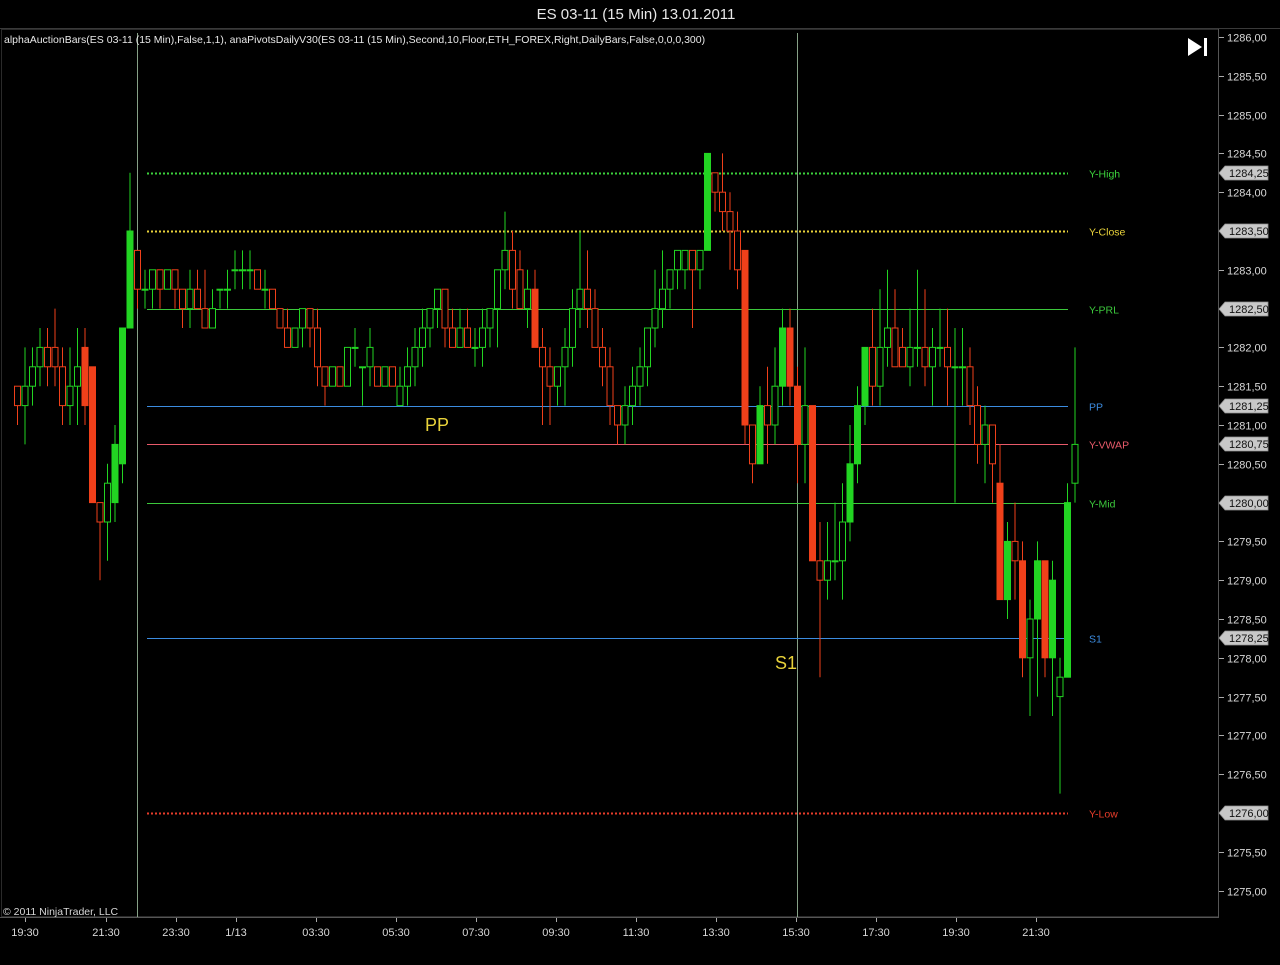 This screenshot has width=1280, height=965. What do you see at coordinates (1104, 311) in the screenshot?
I see `level-label-y-prl: Y-PRL` at bounding box center [1104, 311].